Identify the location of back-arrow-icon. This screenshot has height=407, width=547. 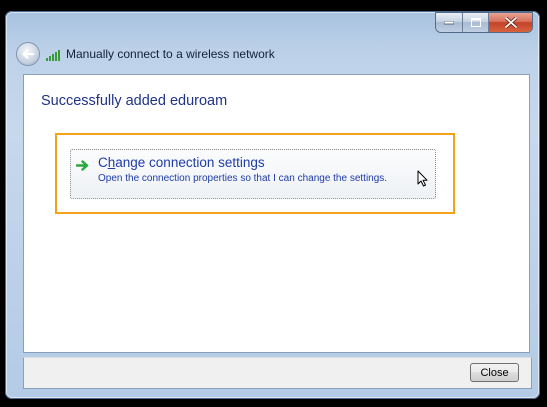
(28, 54).